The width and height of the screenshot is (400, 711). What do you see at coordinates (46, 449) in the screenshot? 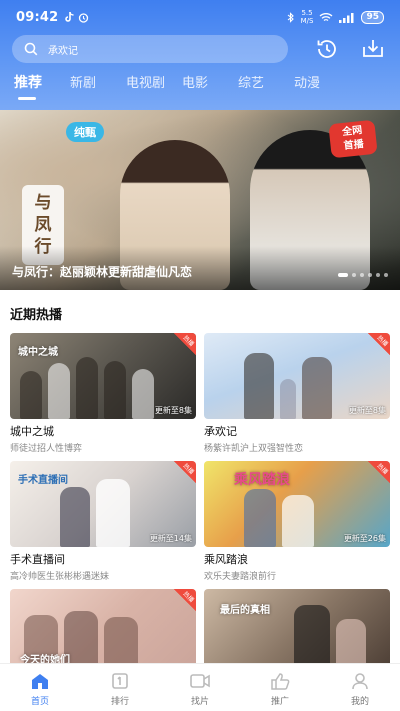
I see `show-description: 师徒过招人性博弈` at bounding box center [46, 449].